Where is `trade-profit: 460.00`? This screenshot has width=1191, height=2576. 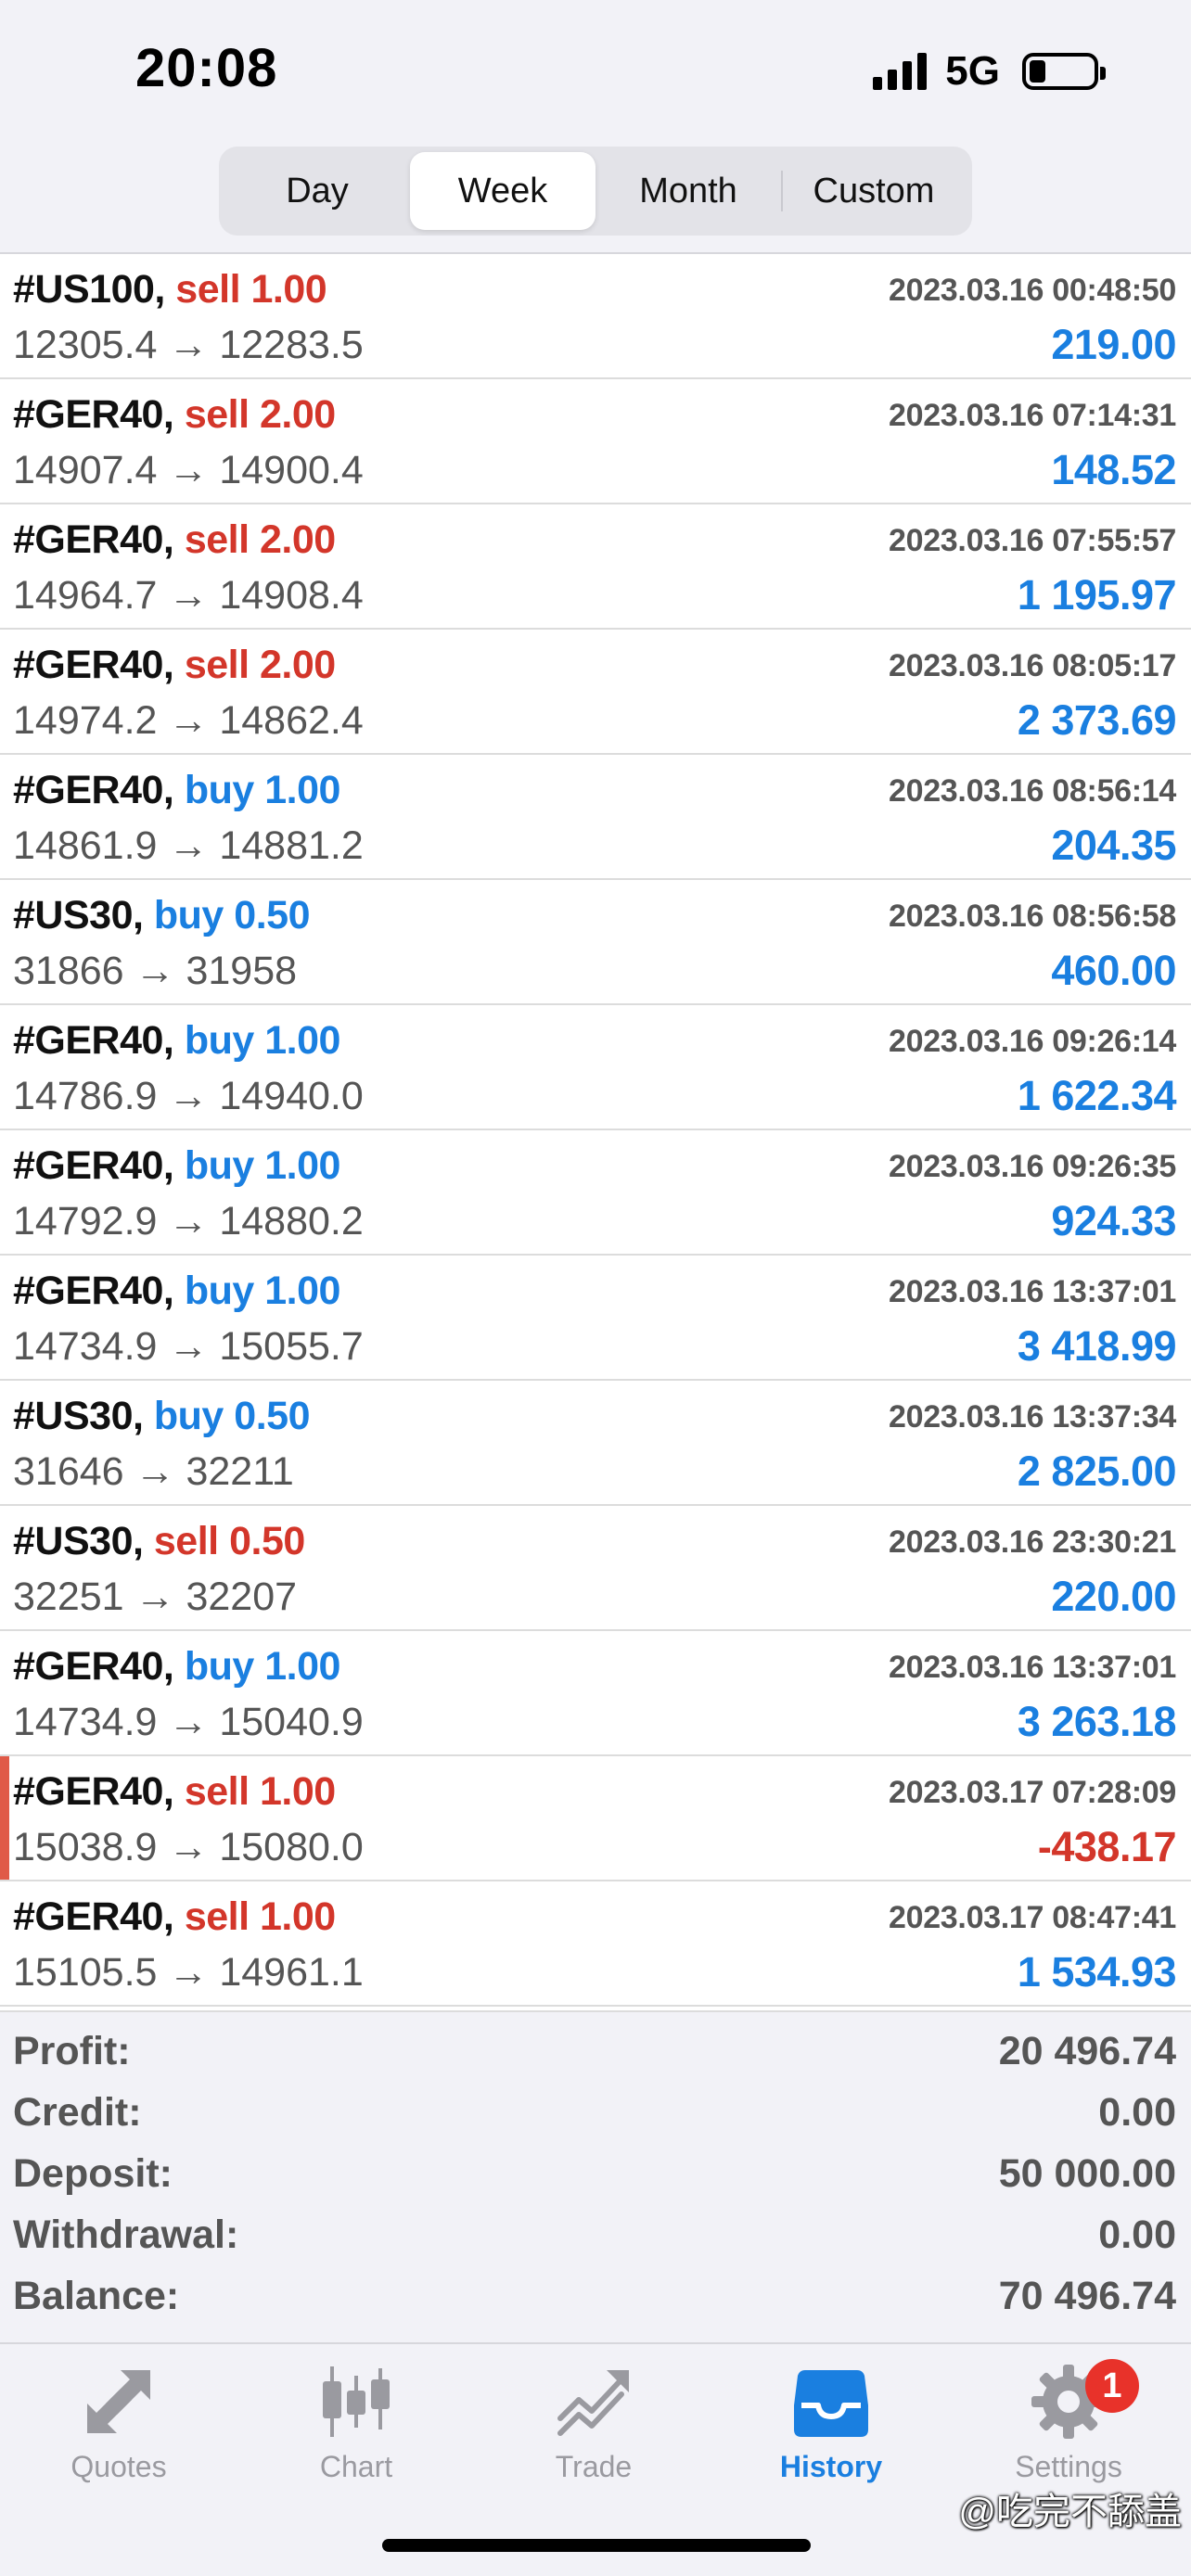
trade-profit: 460.00 is located at coordinates (1113, 970).